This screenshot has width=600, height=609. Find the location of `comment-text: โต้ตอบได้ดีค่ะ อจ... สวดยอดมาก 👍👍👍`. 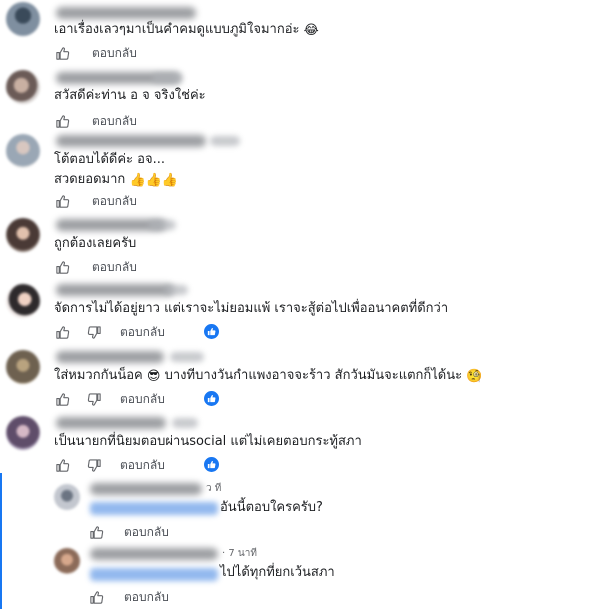

comment-text: โต้ตอบได้ดีค่ะ อจ... สวดยอดมาก 👍👍👍 is located at coordinates (116, 170).